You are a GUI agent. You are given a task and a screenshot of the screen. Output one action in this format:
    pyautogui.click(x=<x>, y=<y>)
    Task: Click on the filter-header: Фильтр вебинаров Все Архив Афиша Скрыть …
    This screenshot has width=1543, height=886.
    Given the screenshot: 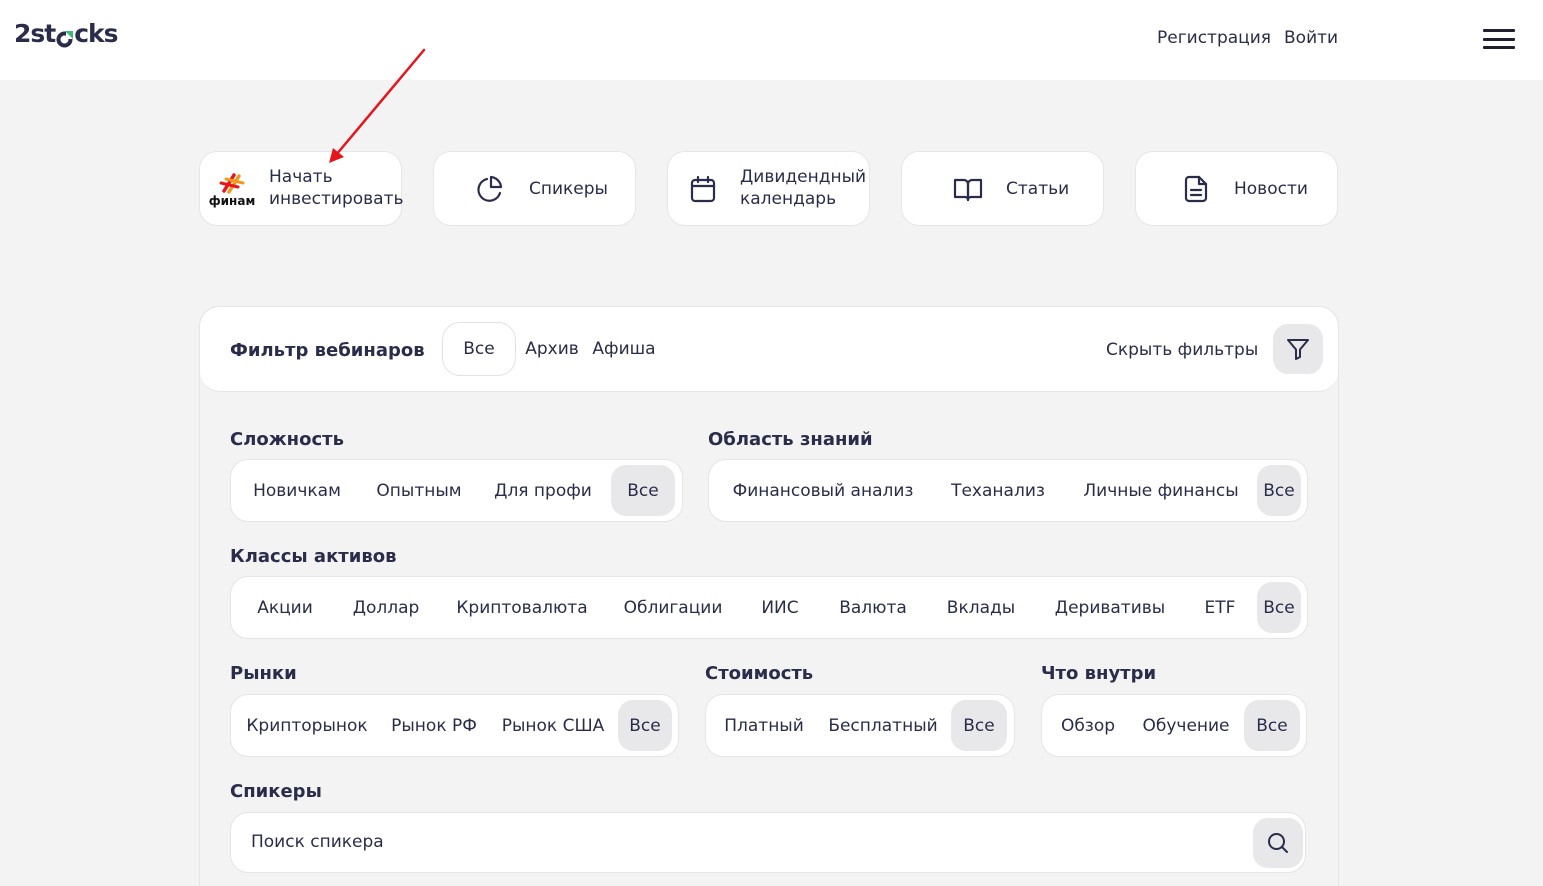 What is the action you would take?
    pyautogui.click(x=769, y=349)
    